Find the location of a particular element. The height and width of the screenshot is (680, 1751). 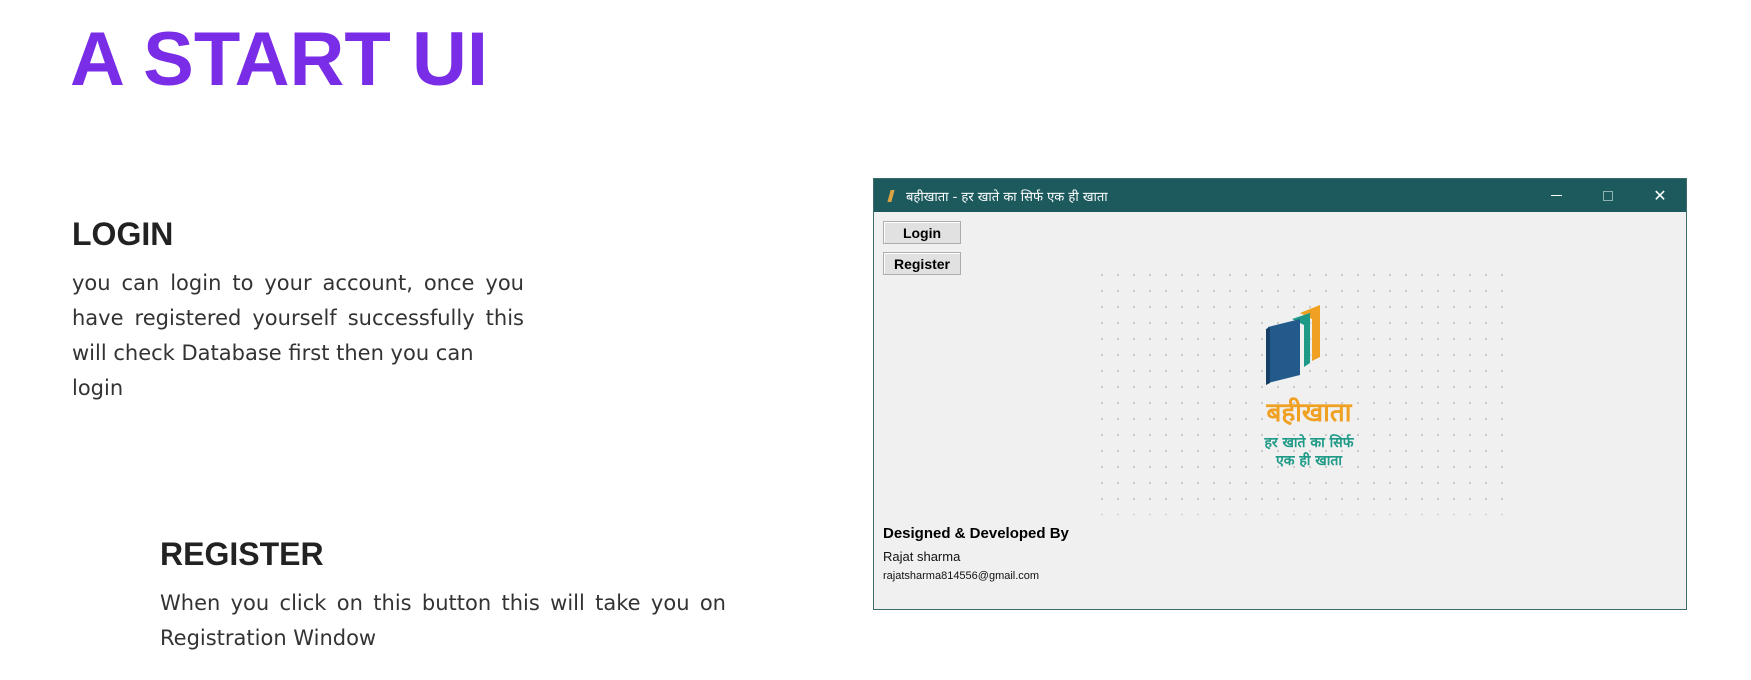

maximize-icon is located at coordinates (1608, 195).